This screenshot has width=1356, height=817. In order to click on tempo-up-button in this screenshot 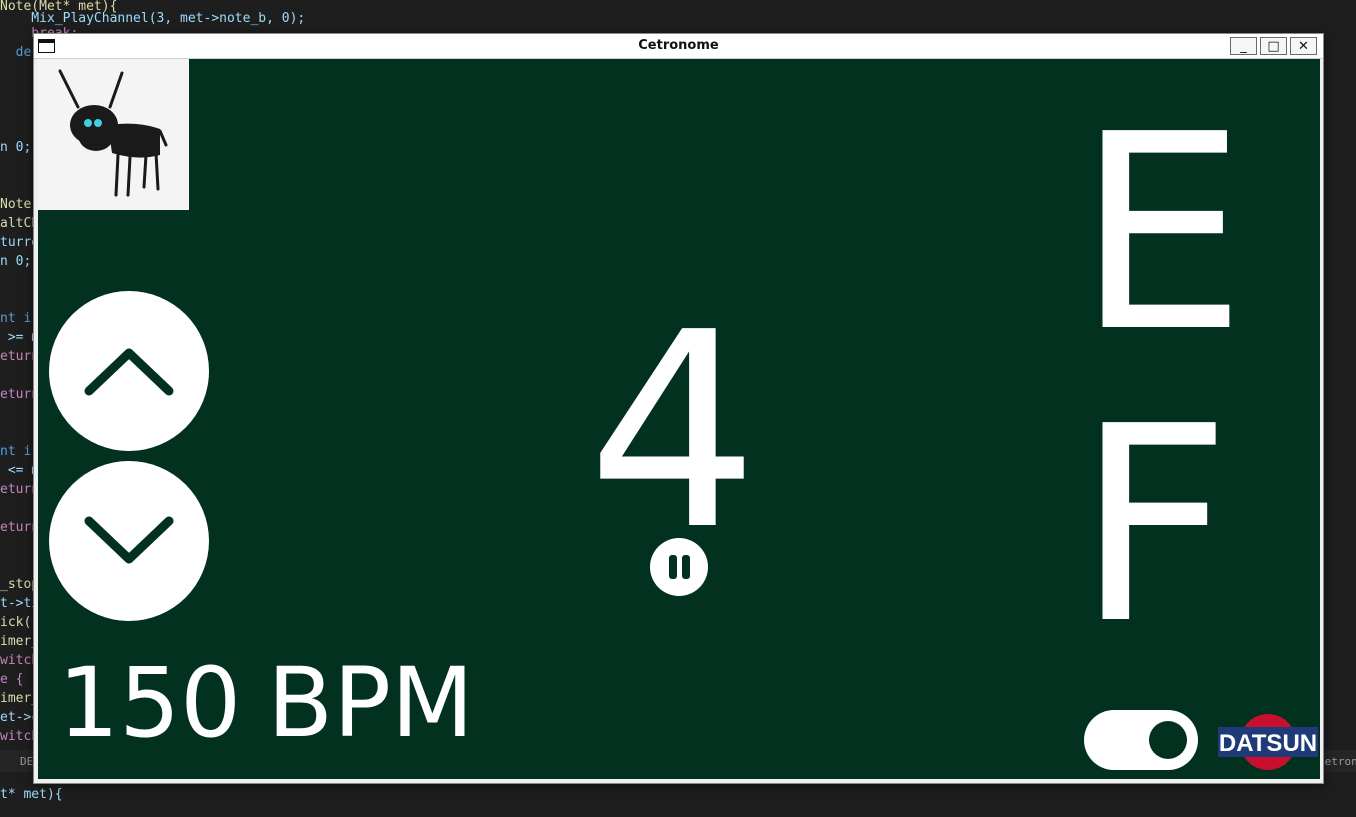, I will do `click(129, 371)`.